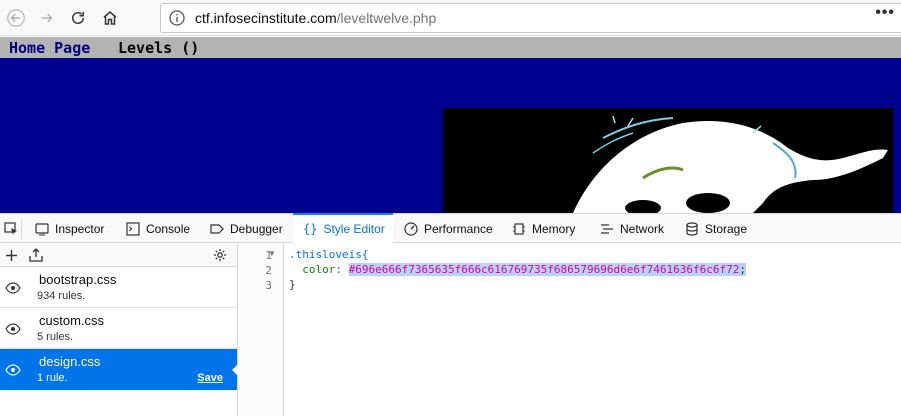 This screenshot has height=416, width=901. I want to click on stylesheet-item-custom: custom.css 5 rules., so click(118, 328).